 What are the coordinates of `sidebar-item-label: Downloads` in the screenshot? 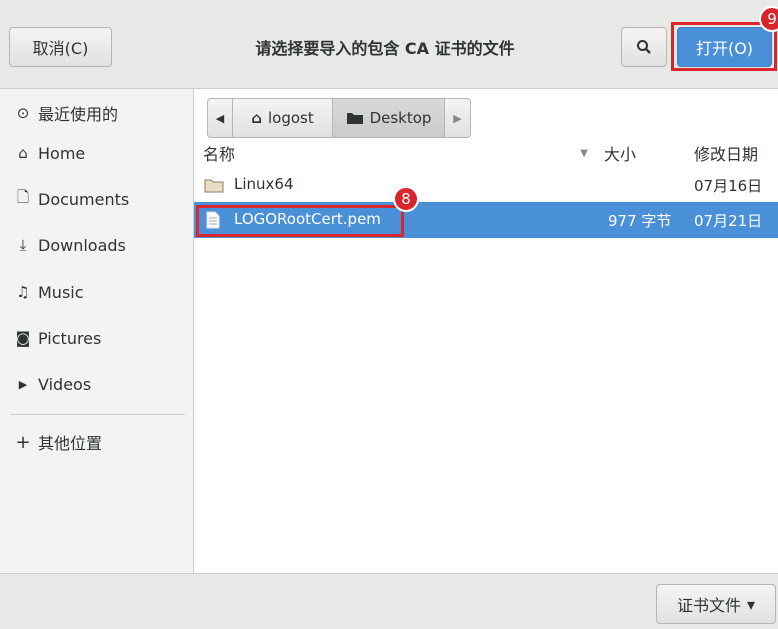 It's located at (82, 245).